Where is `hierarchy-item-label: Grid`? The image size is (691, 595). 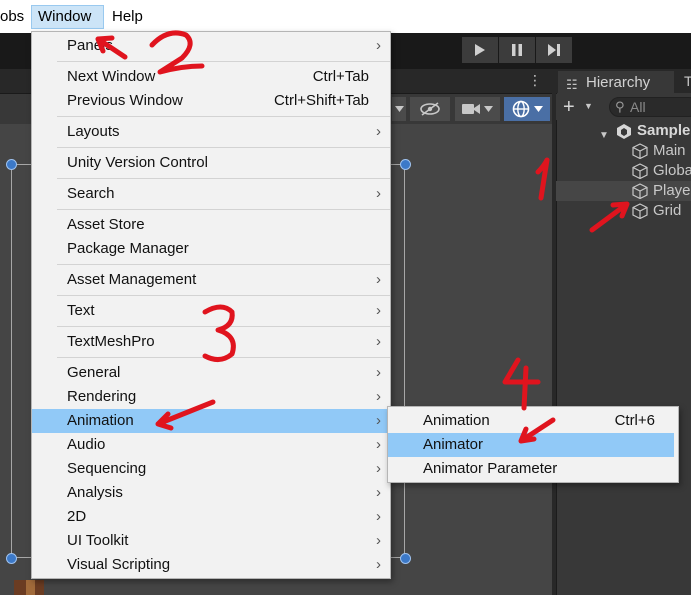
hierarchy-item-label: Grid is located at coordinates (667, 210).